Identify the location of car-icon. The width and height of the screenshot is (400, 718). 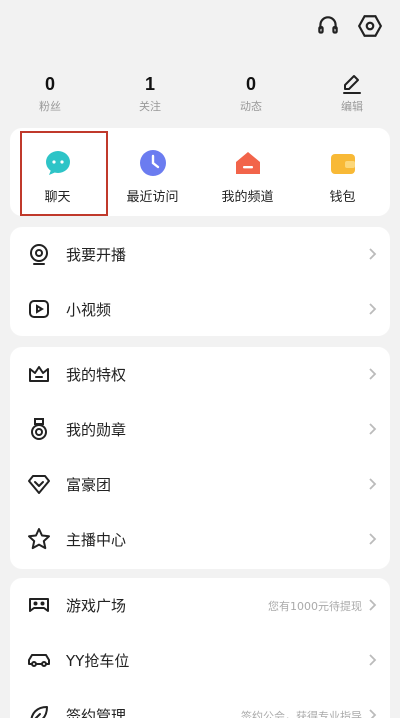
(39, 660).